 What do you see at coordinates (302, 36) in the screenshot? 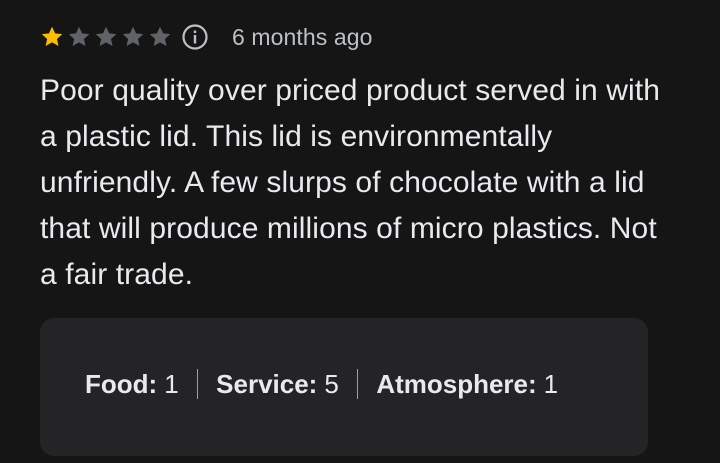
I see `review-time: 6 months ago` at bounding box center [302, 36].